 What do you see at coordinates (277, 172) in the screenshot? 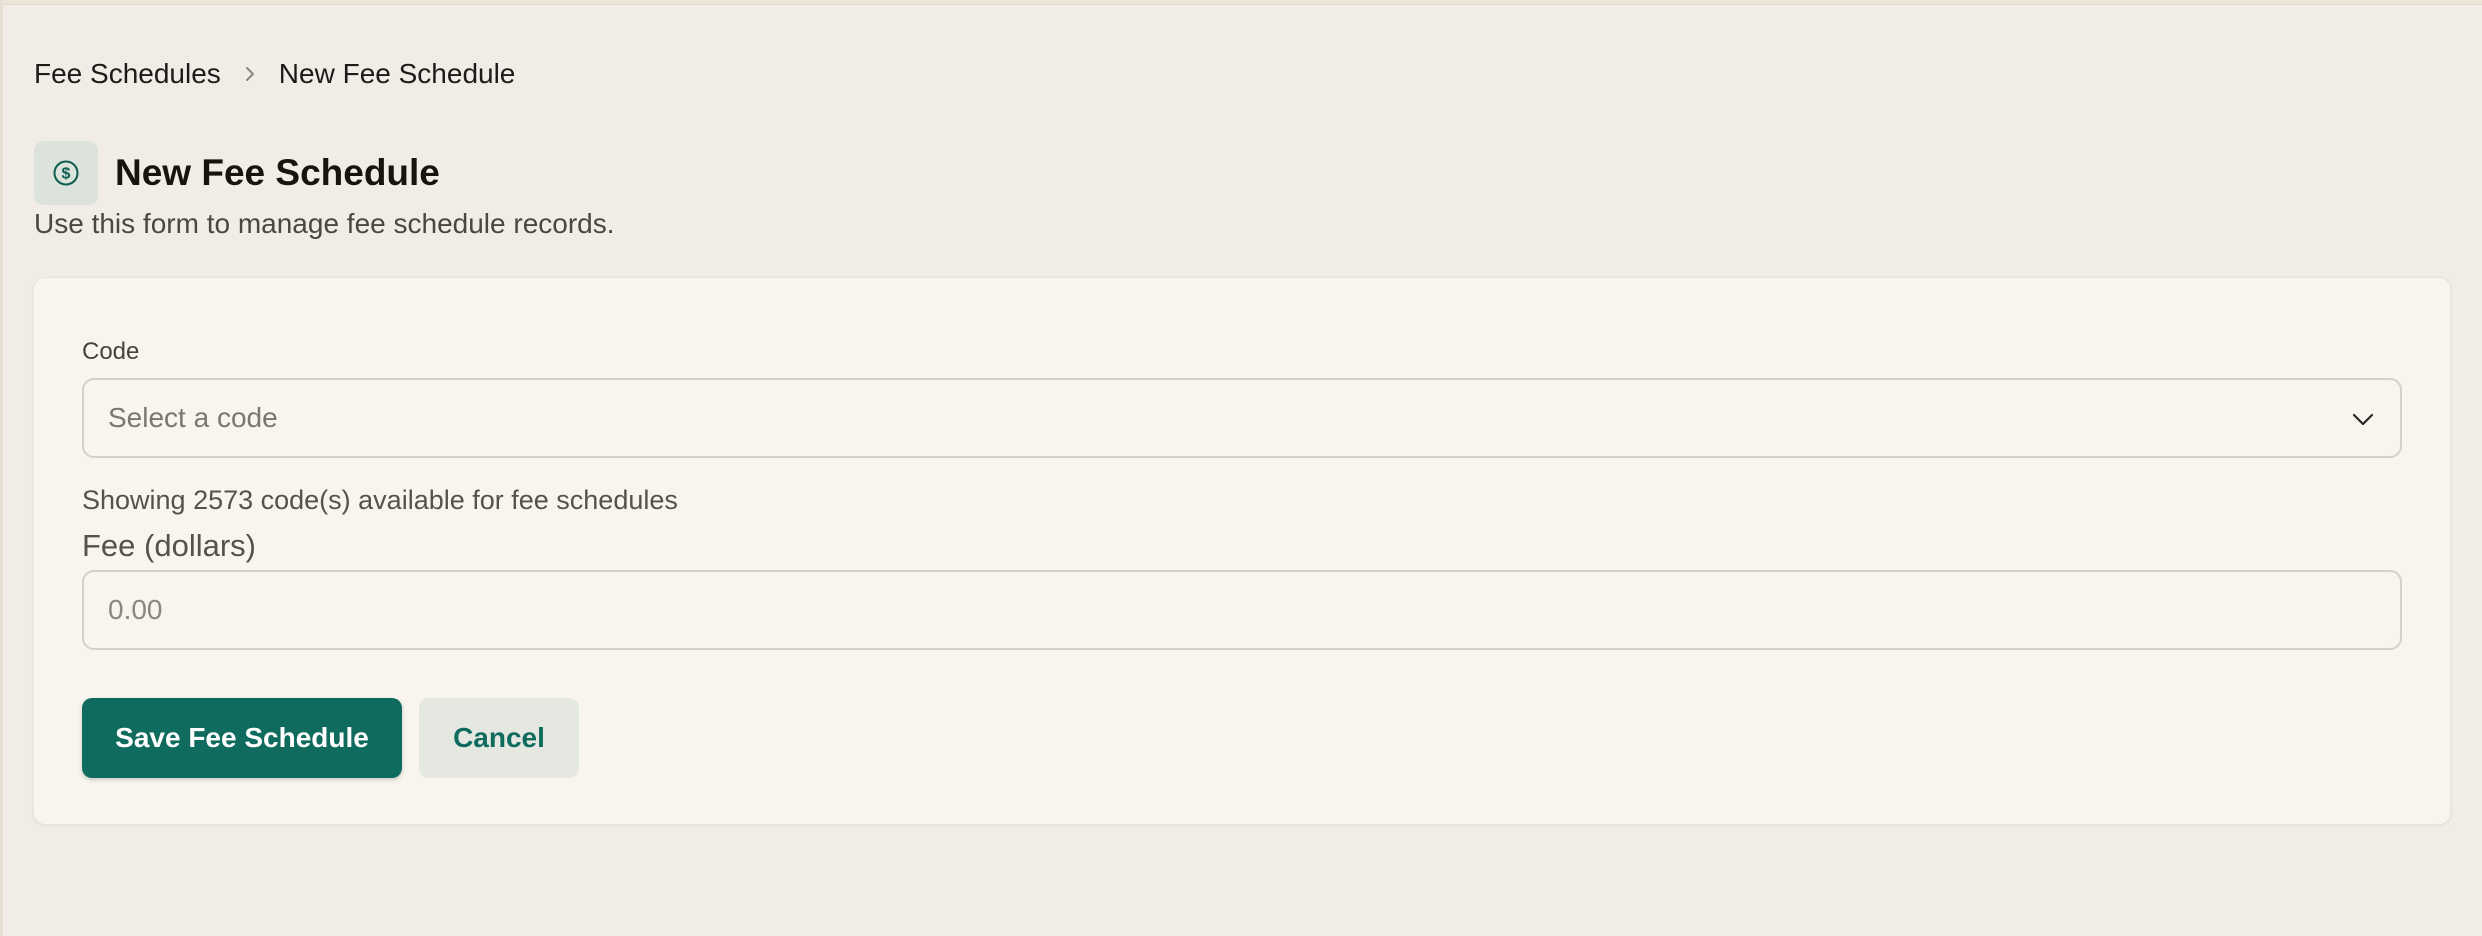
I see `page-title: New Fee Schedule` at bounding box center [277, 172].